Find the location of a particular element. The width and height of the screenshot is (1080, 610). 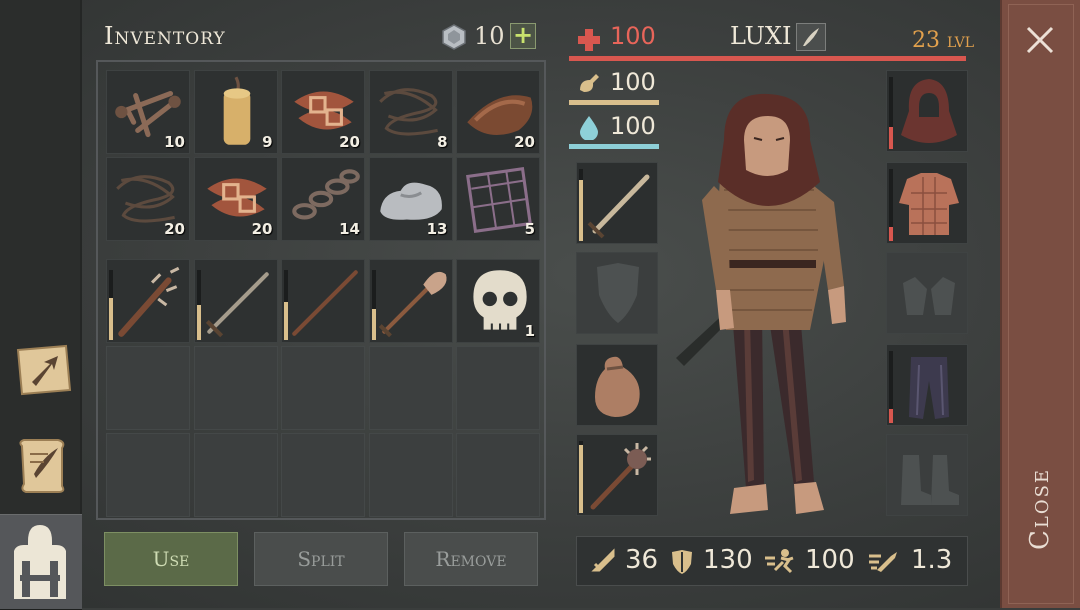

spiked-club-icon is located at coordinates (149, 301).